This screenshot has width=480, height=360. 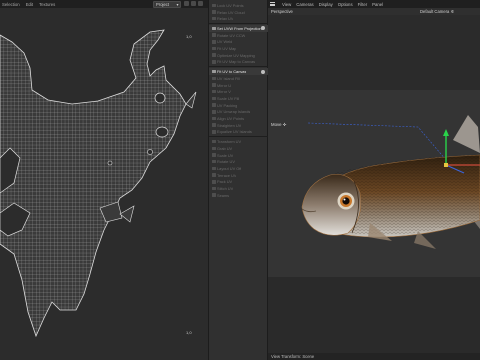 What do you see at coordinates (47, 4) in the screenshot?
I see `uv-menu-textures: Textures` at bounding box center [47, 4].